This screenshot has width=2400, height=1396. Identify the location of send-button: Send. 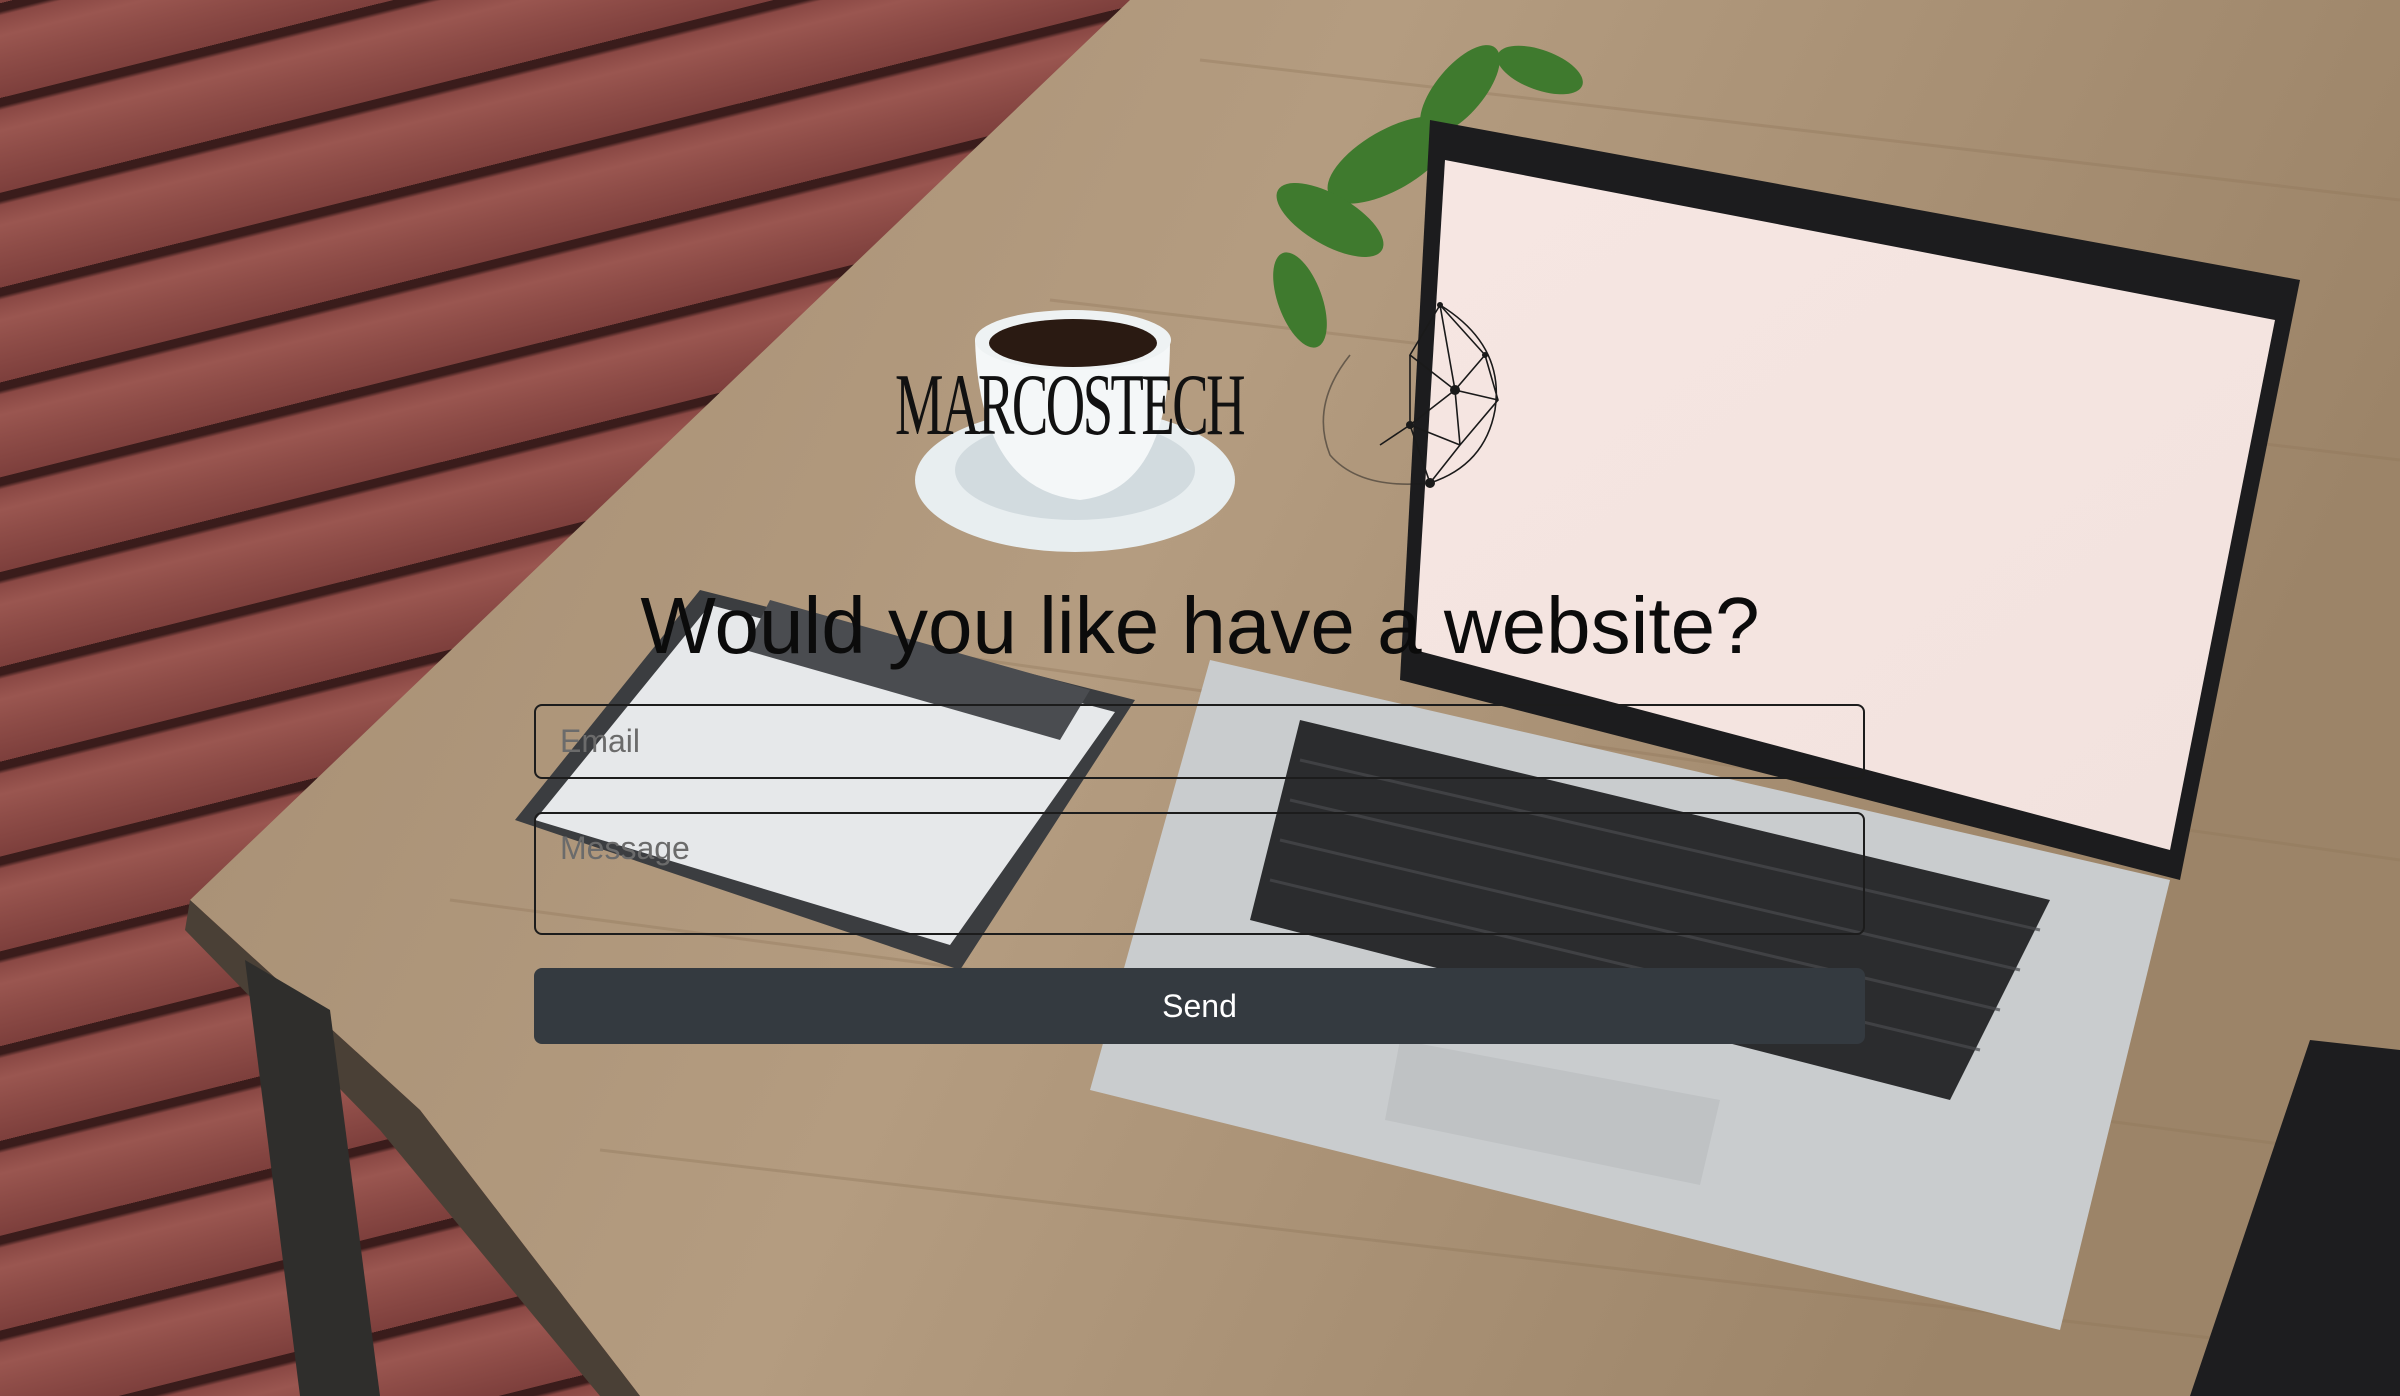
(1199, 1006).